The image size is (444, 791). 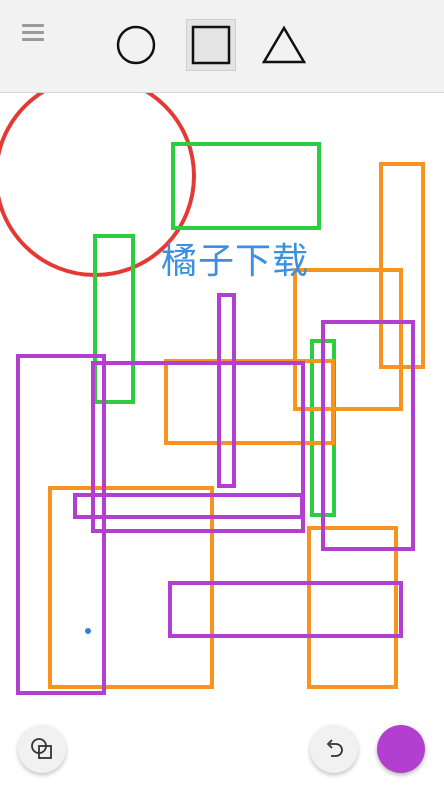 I want to click on menu-button, so click(x=34, y=34).